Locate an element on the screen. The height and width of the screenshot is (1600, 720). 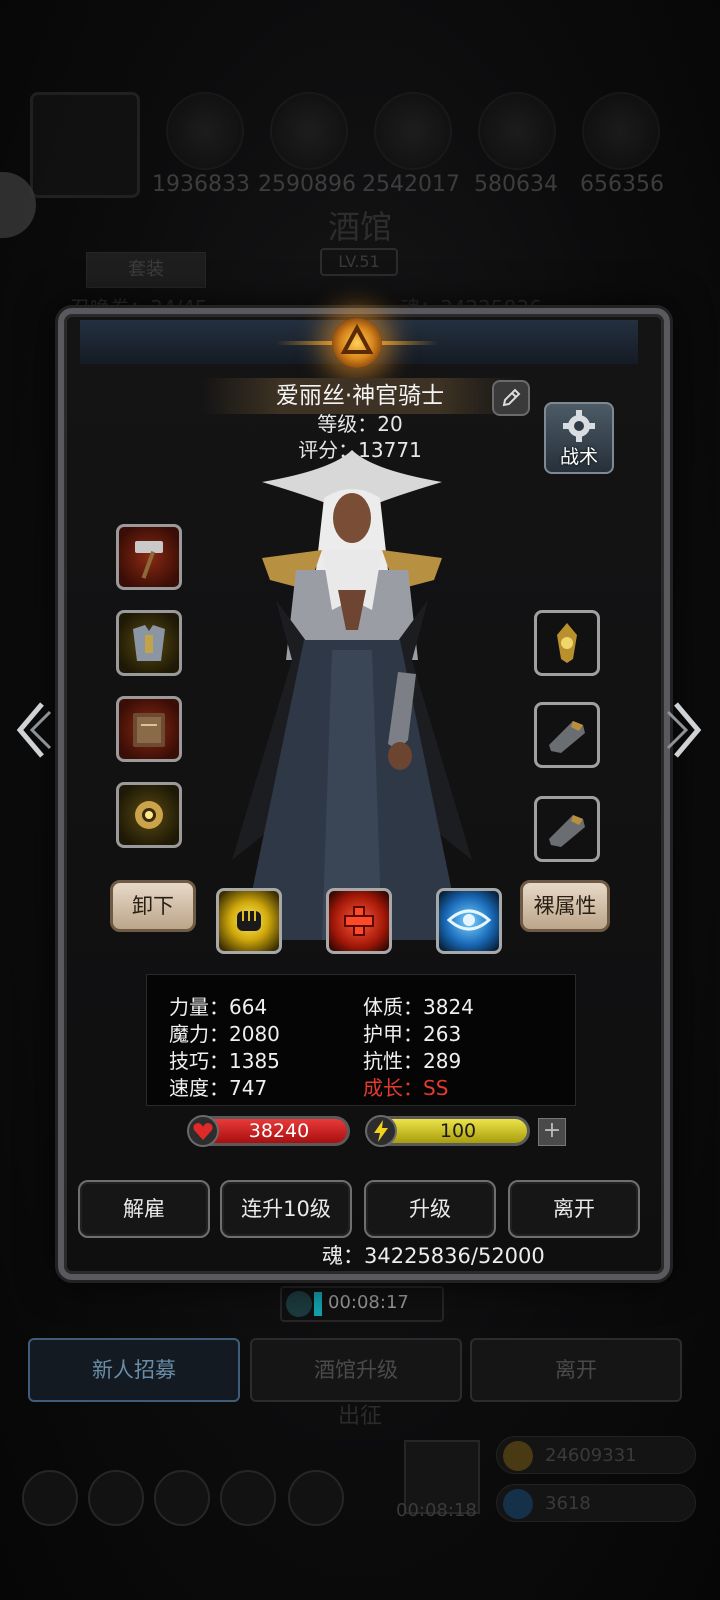
amulet-icon is located at coordinates (149, 815).